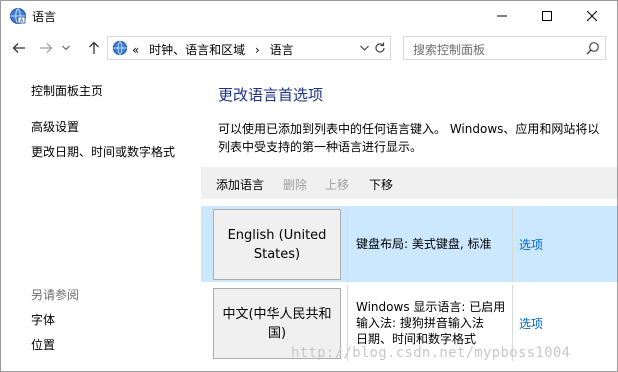 Image resolution: width=618 pixels, height=372 pixels. I want to click on search-box: 搜索控制面板, so click(504, 48).